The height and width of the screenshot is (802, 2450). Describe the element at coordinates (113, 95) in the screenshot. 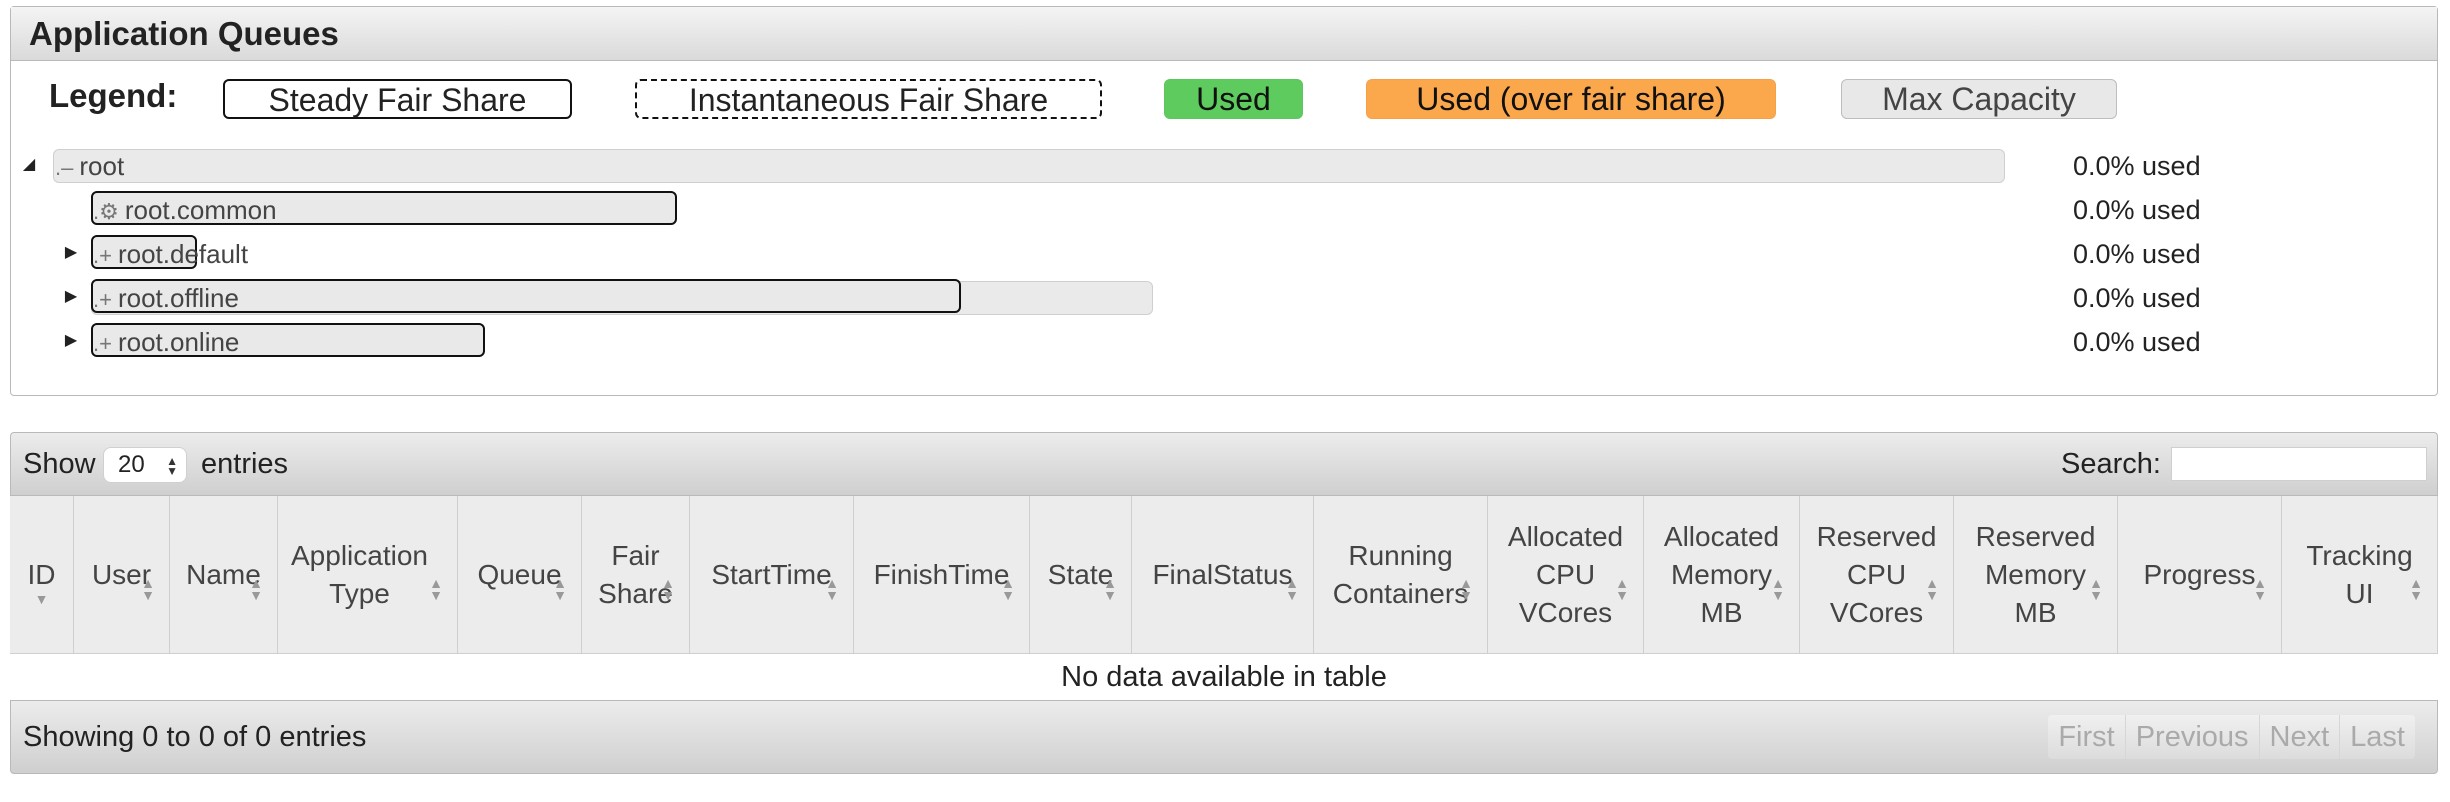

I see `legend-label: Legend:` at that location.